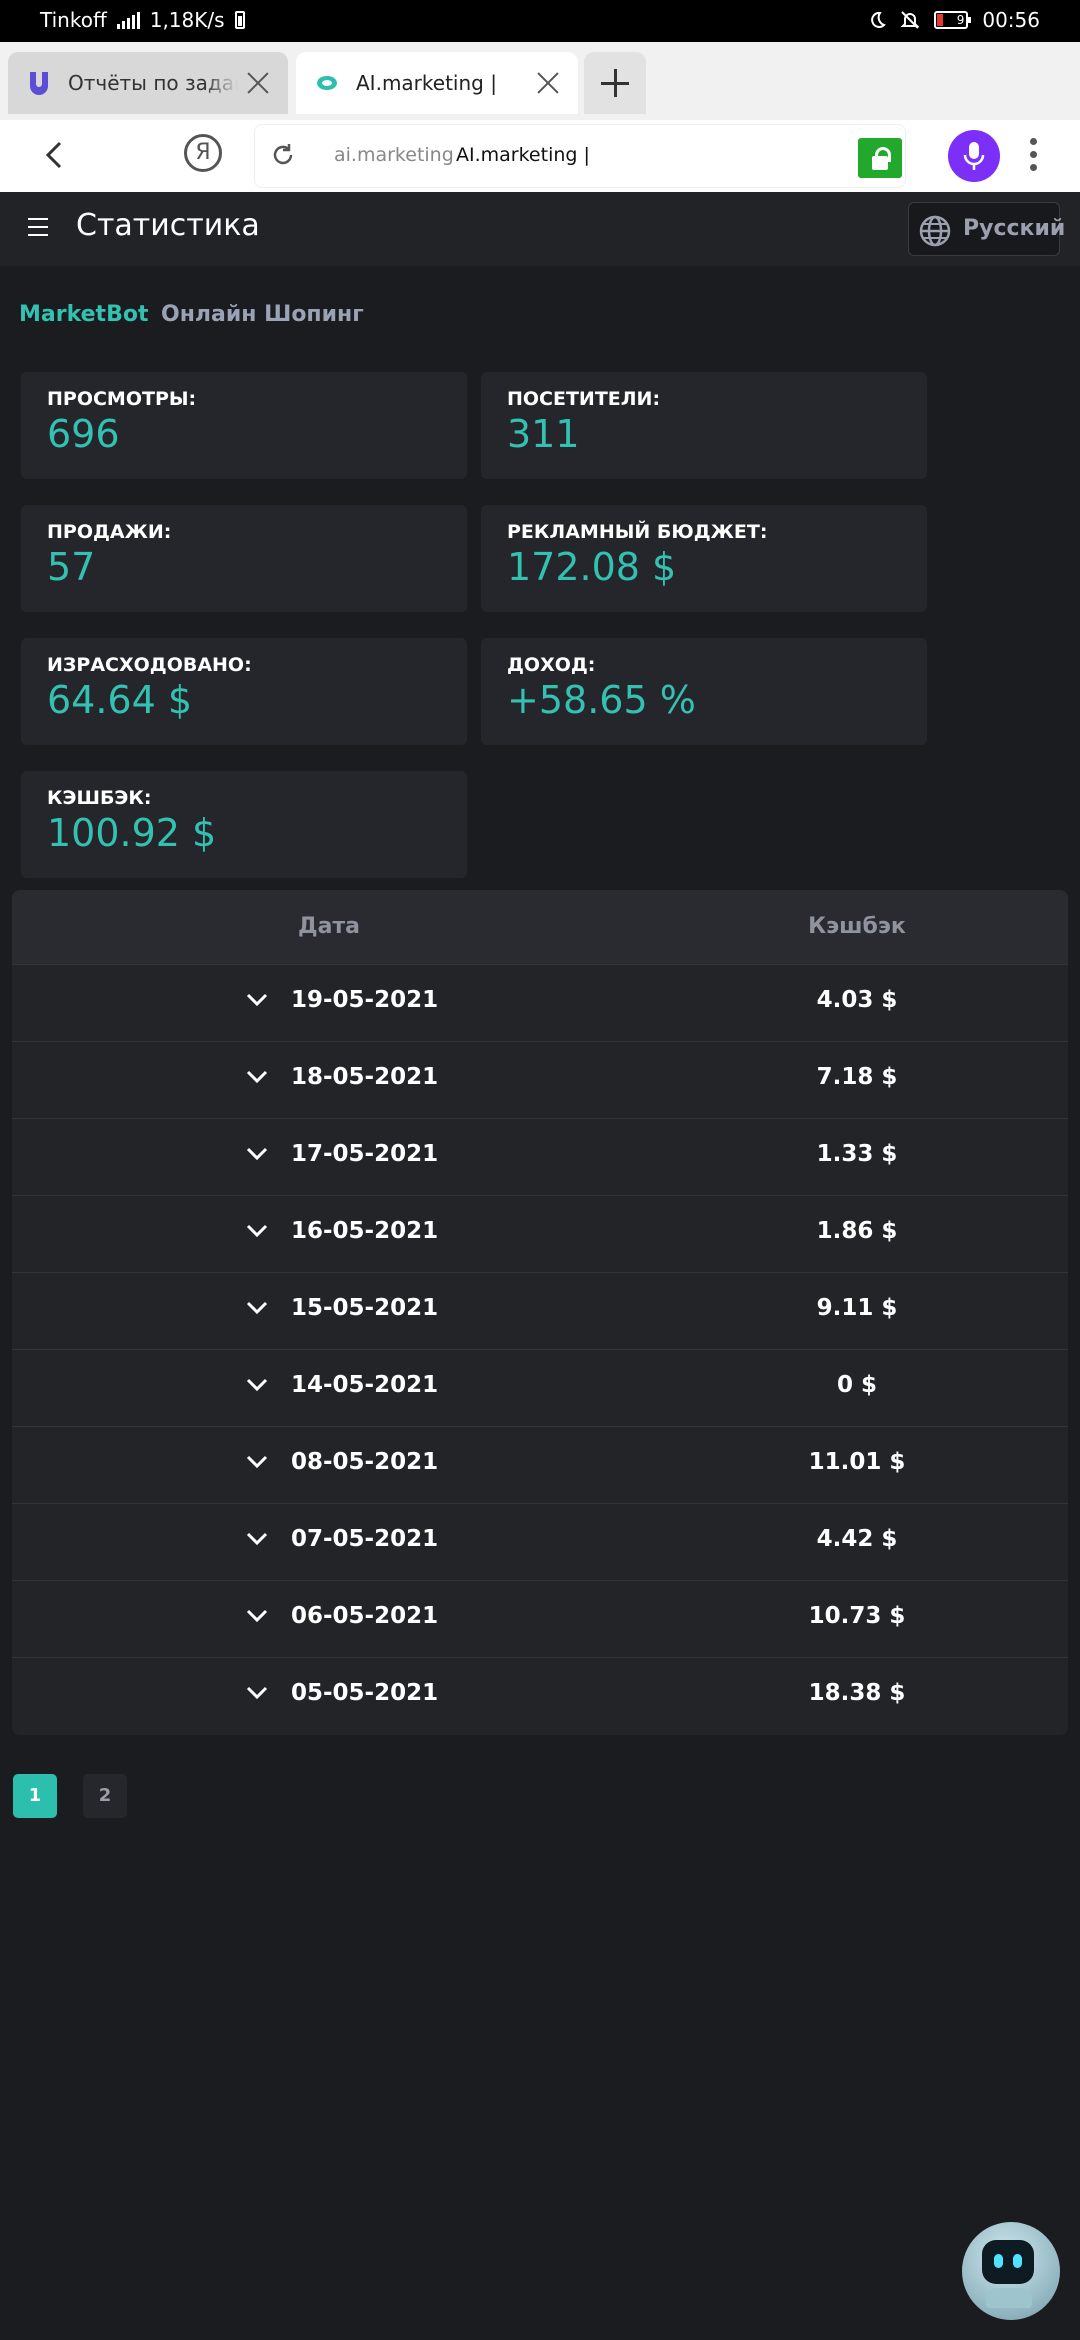  I want to click on stat-value: 64.64 $, so click(120, 700).